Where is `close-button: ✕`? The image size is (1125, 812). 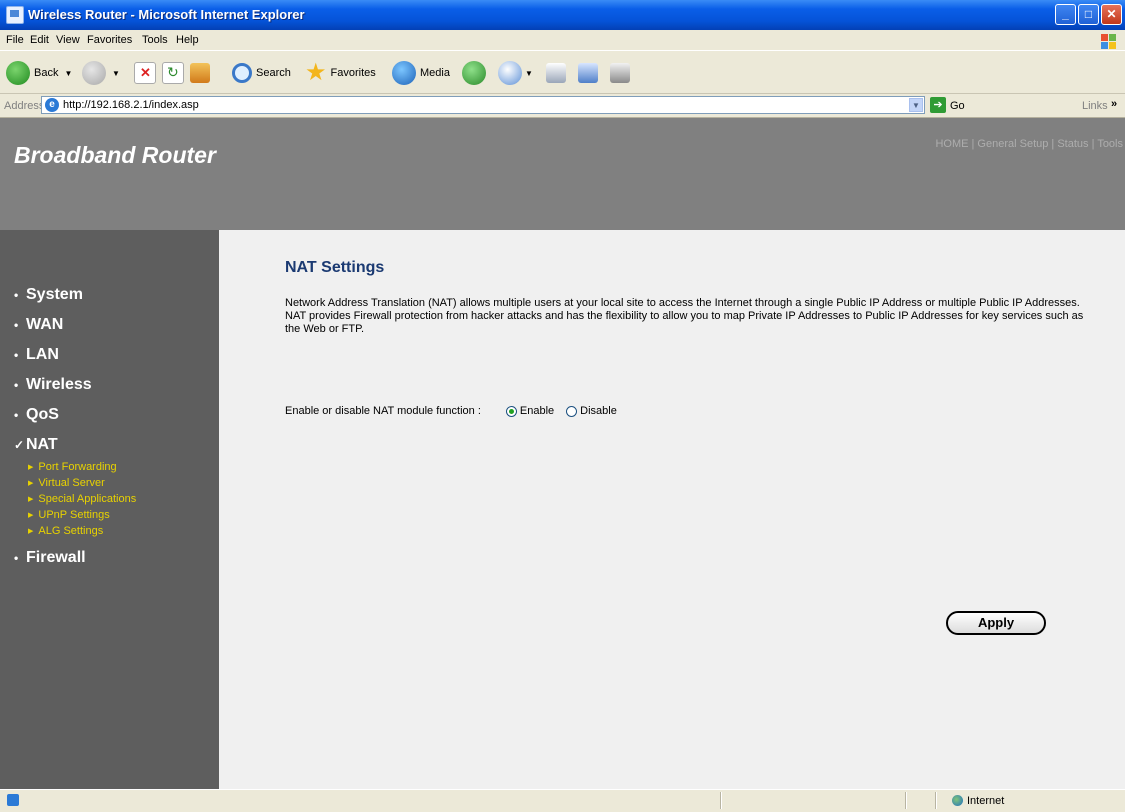
close-button: ✕ is located at coordinates (1111, 14).